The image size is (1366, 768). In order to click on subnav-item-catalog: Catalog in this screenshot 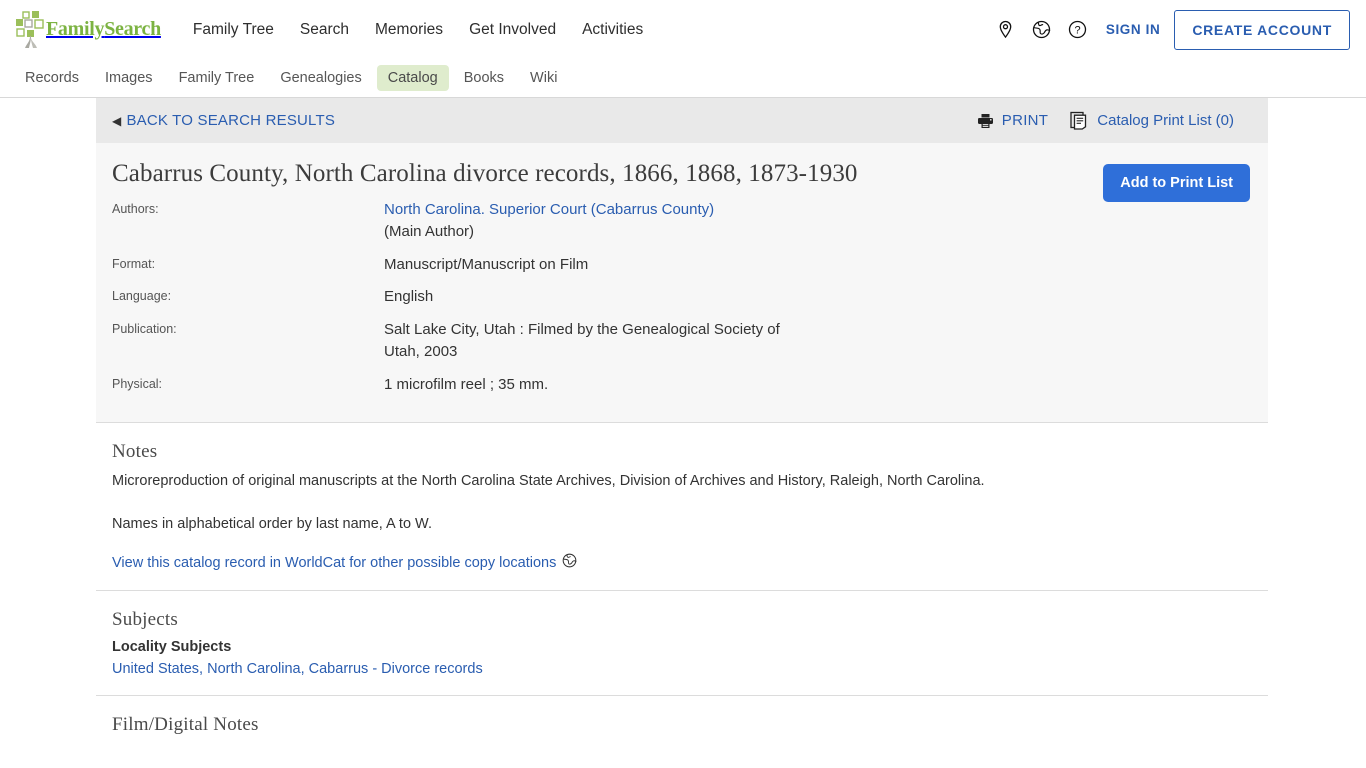, I will do `click(412, 78)`.